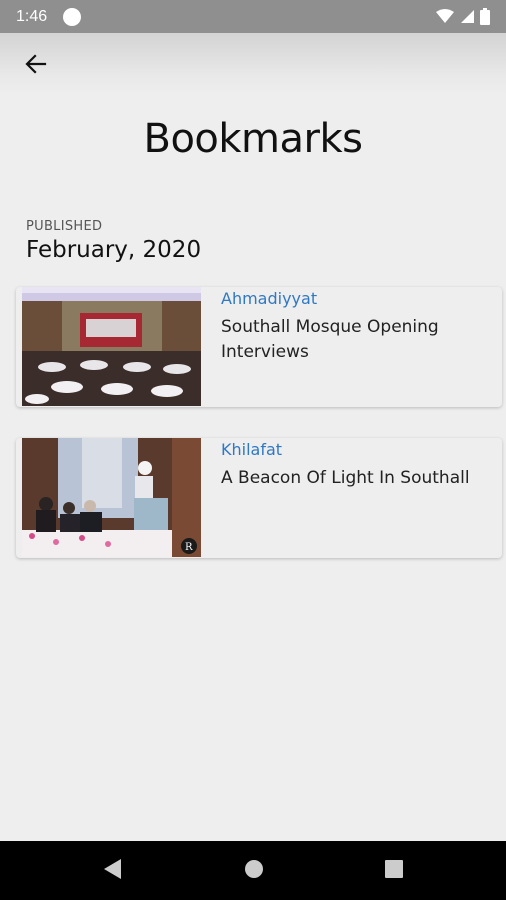 The image size is (506, 900). I want to click on circle-home-icon, so click(254, 869).